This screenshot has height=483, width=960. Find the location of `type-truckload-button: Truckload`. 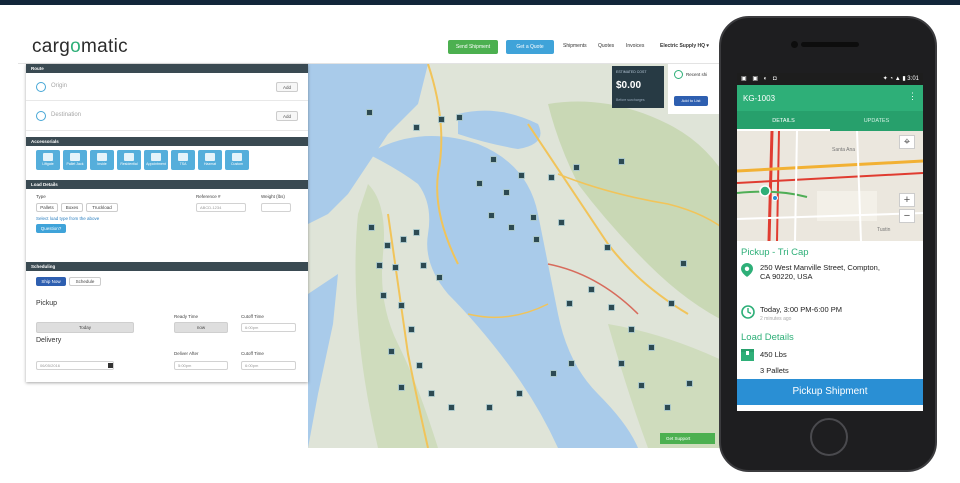

type-truckload-button: Truckload is located at coordinates (102, 207).